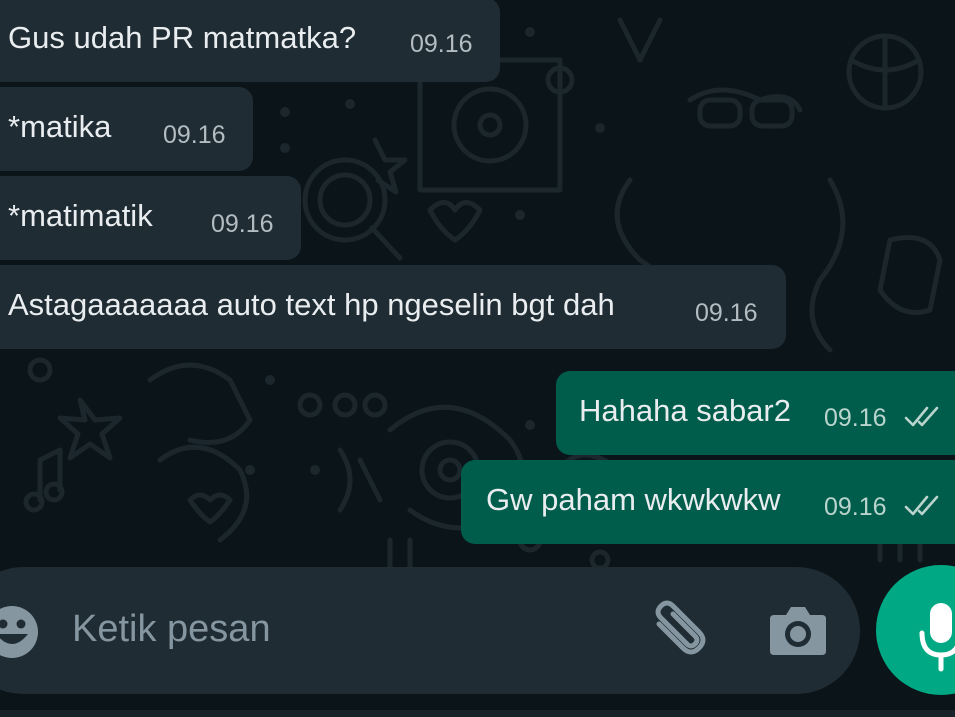  Describe the element at coordinates (633, 500) in the screenshot. I see `message-text: Gw paham wkwkwkw` at that location.